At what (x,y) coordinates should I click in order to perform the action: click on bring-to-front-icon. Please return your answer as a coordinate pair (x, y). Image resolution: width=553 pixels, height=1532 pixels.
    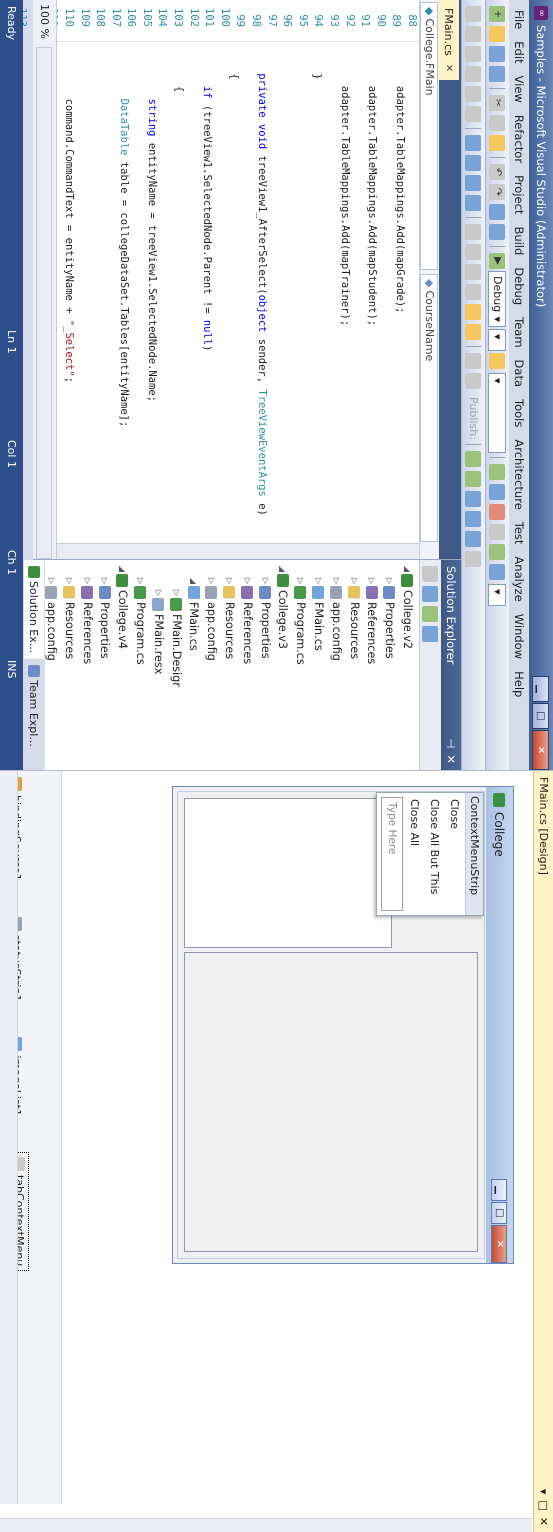
    Looking at the image, I should click on (473, 312).